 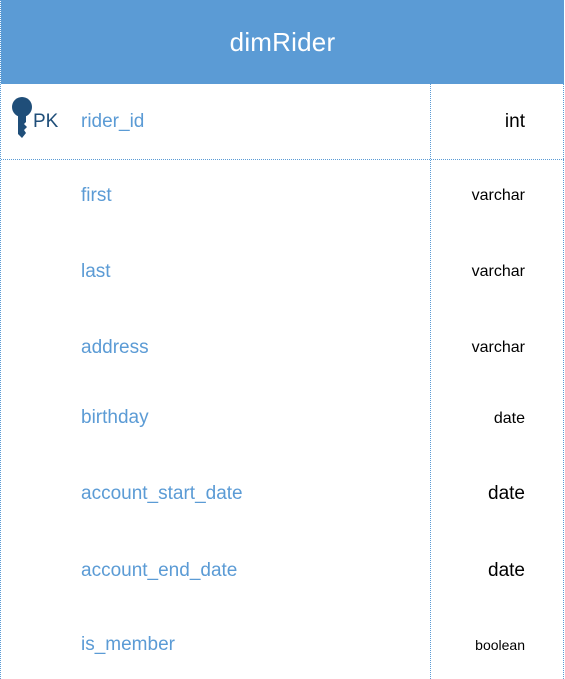 I want to click on field-name-account-start-date: account_start_date, so click(x=162, y=493).